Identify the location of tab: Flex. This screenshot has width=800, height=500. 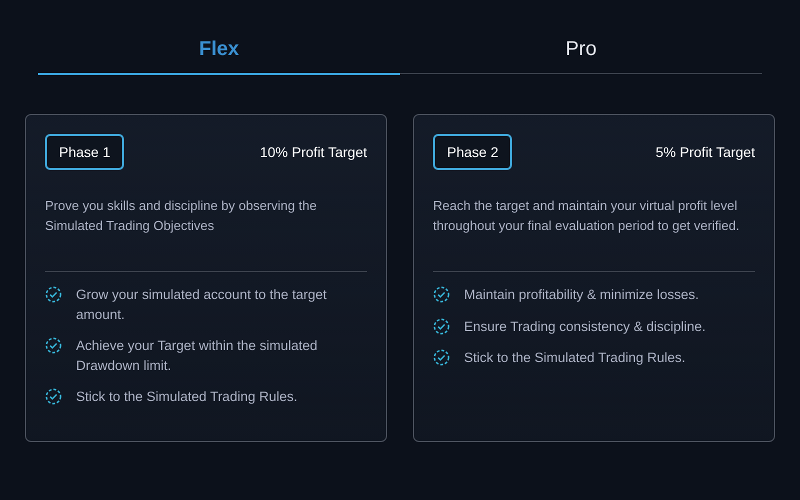
(219, 56).